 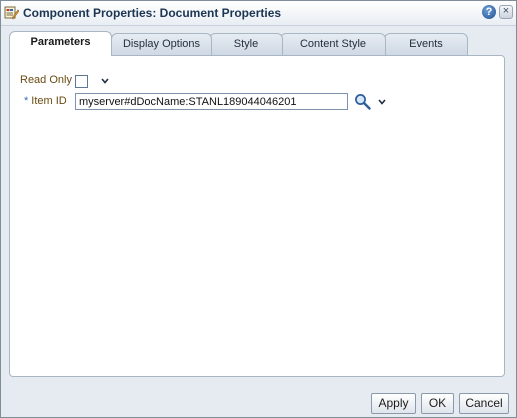 What do you see at coordinates (26, 101) in the screenshot?
I see `required-marker: *` at bounding box center [26, 101].